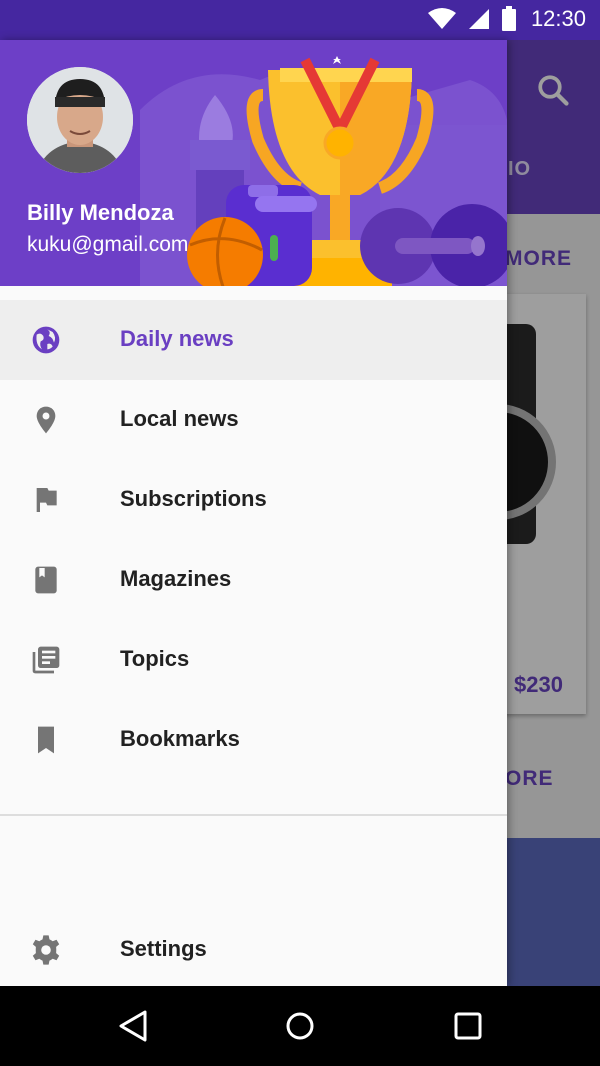  I want to click on status-bar: 12:30, so click(300, 20).